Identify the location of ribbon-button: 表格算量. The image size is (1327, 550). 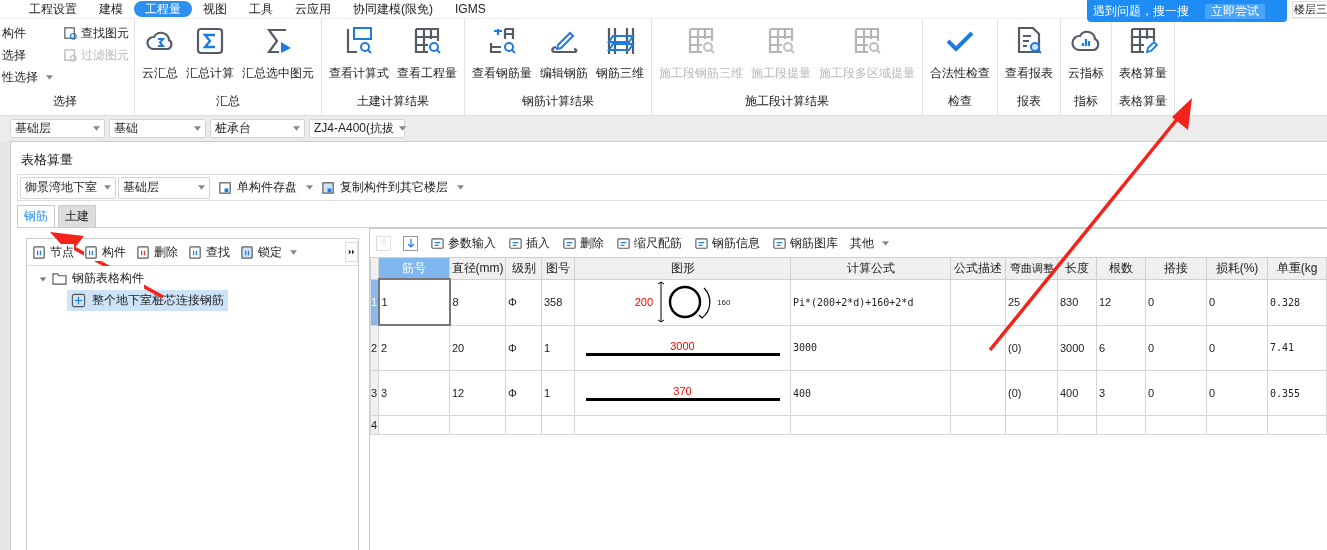
(1143, 56).